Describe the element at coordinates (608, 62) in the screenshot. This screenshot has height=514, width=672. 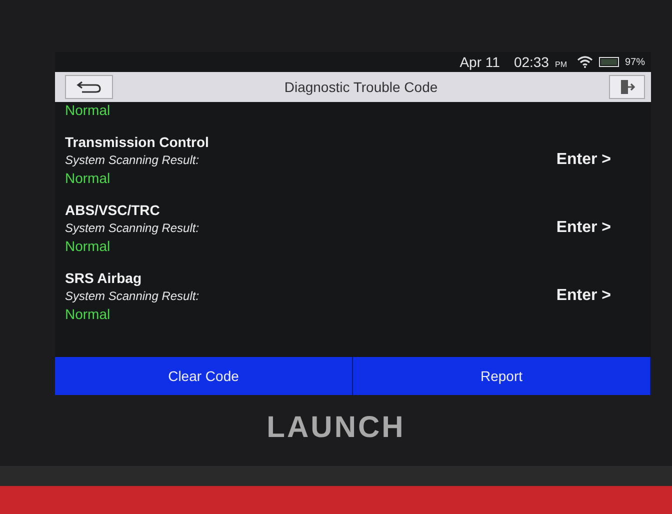
I see `battery-icon` at that location.